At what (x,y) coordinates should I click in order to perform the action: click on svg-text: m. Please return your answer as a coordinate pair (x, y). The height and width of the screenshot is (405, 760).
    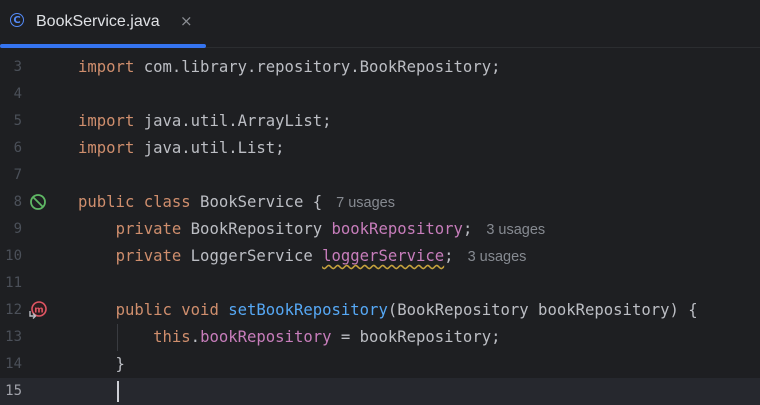
    Looking at the image, I should click on (38, 311).